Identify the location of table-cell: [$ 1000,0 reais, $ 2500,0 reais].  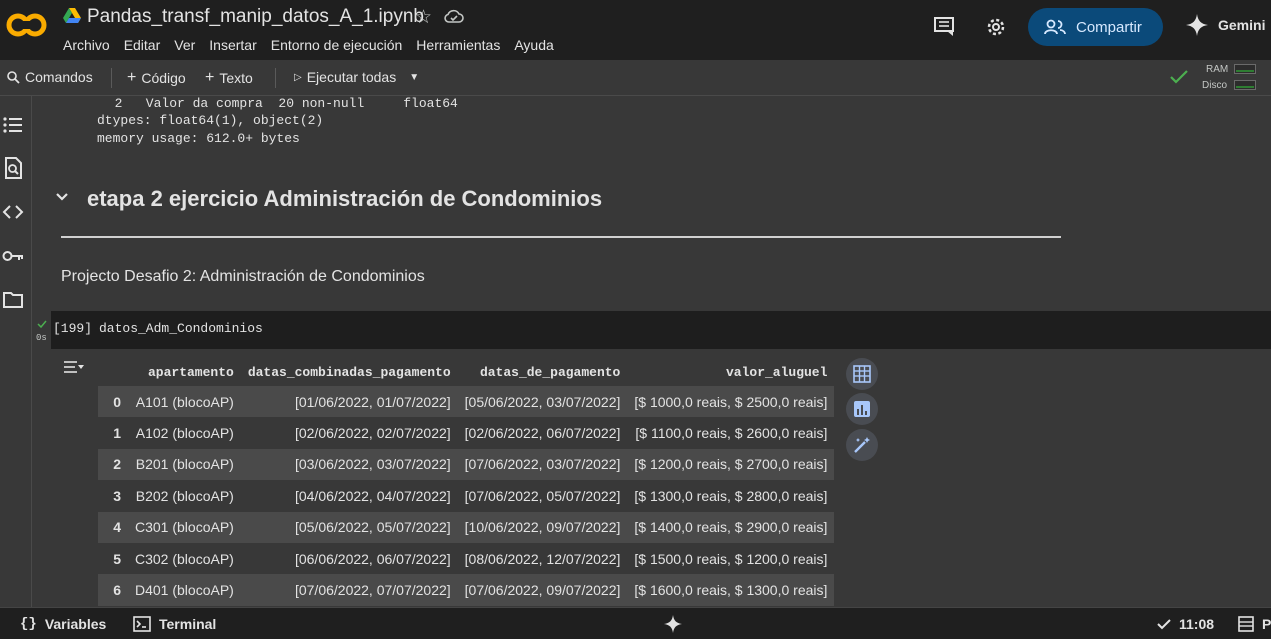
(731, 402).